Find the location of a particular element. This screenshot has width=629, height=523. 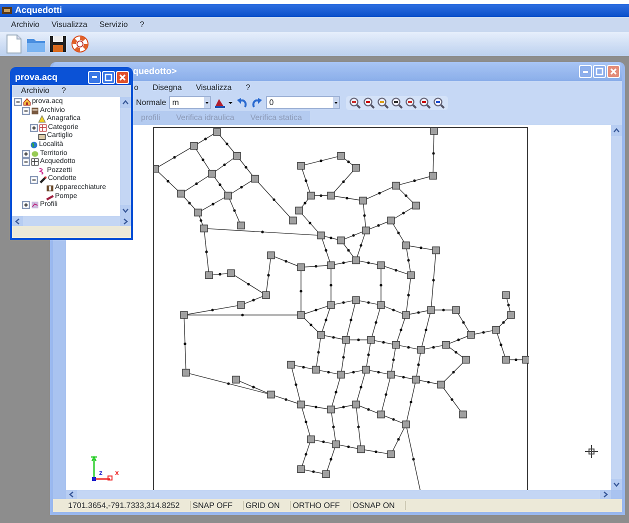

chart-icon is located at coordinates (35, 205).